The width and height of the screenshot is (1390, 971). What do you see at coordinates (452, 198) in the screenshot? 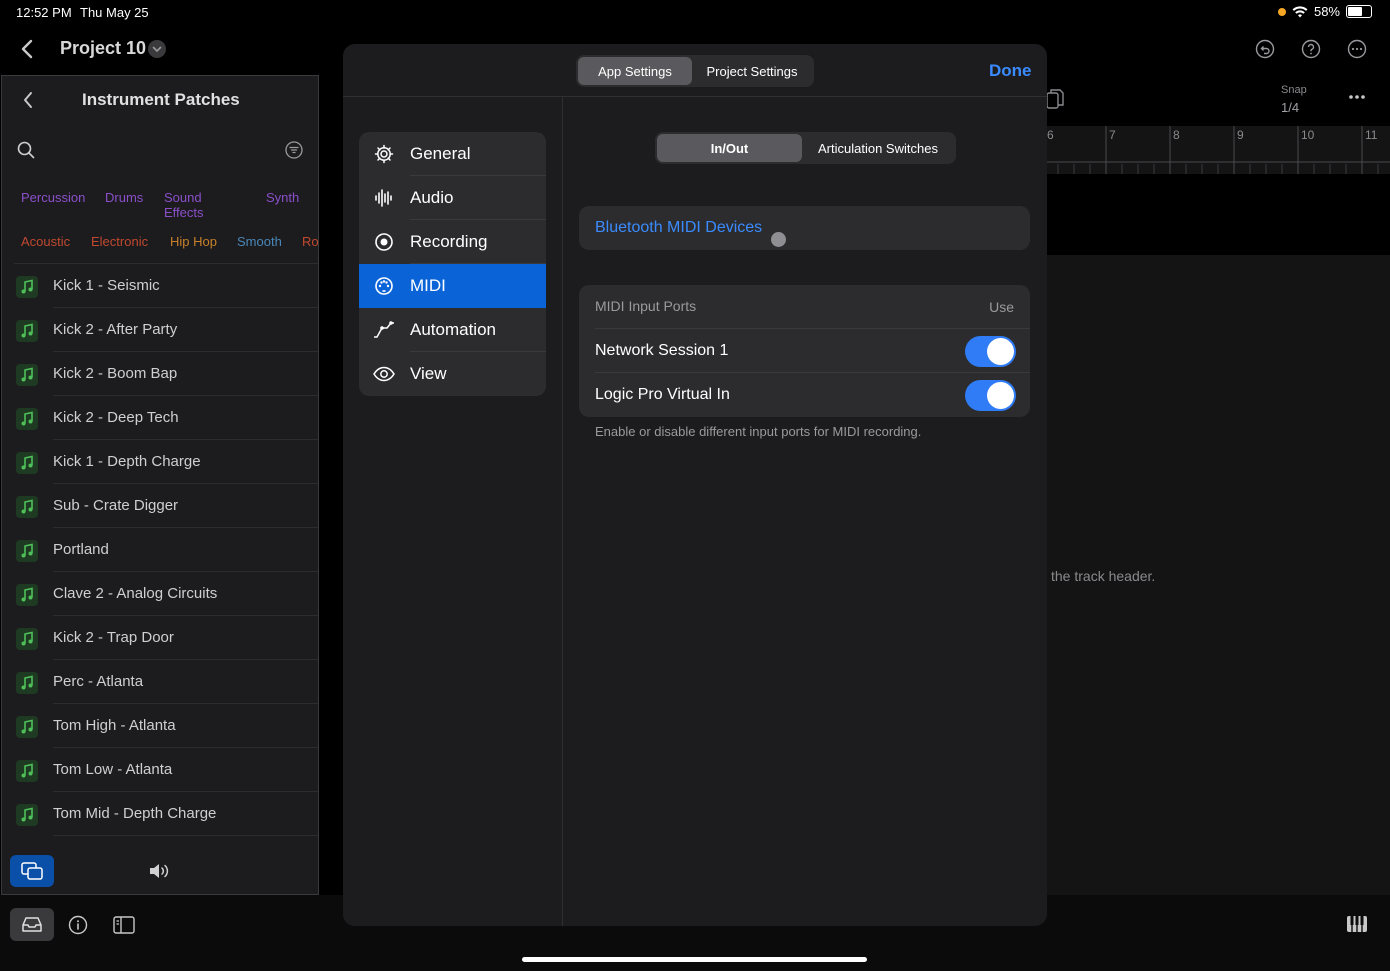
I see `menu-item-audio: Audio` at bounding box center [452, 198].